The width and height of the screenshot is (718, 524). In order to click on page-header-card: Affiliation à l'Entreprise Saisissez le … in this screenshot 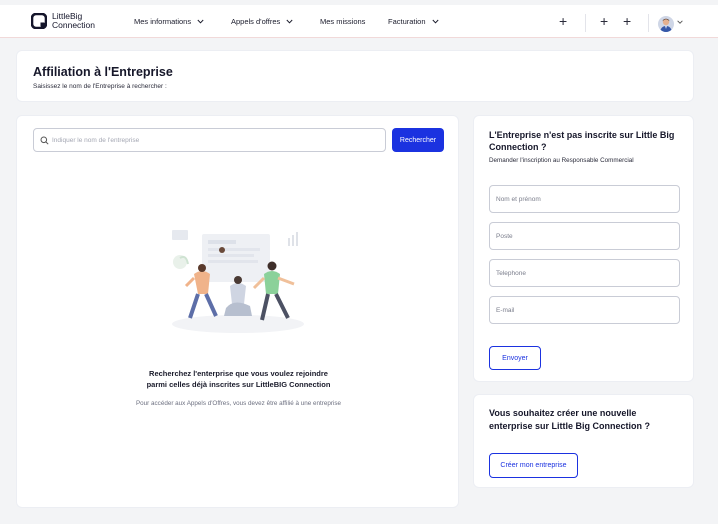, I will do `click(355, 76)`.